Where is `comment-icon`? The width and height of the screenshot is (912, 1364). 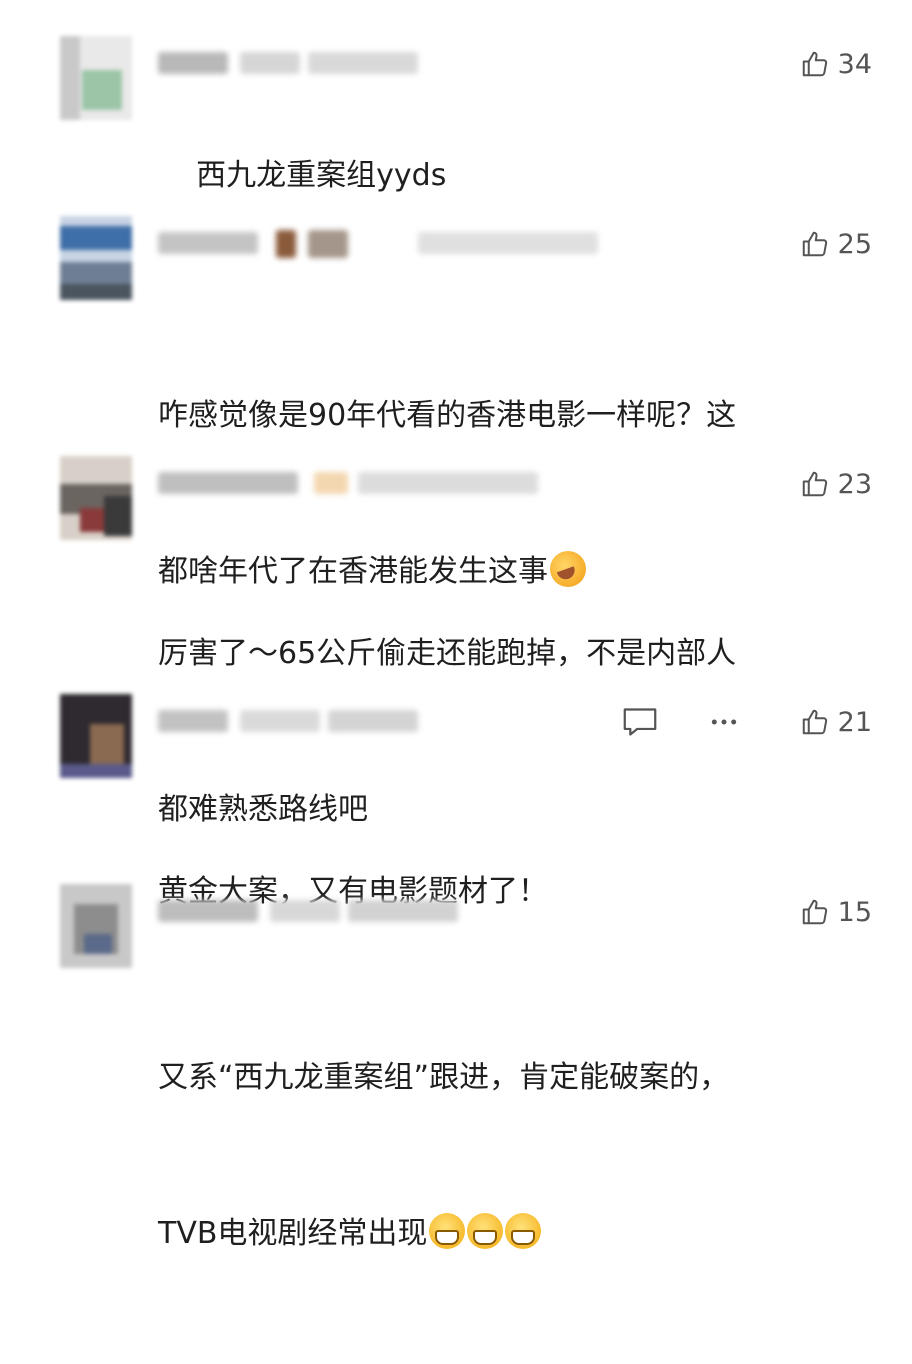 comment-icon is located at coordinates (640, 722).